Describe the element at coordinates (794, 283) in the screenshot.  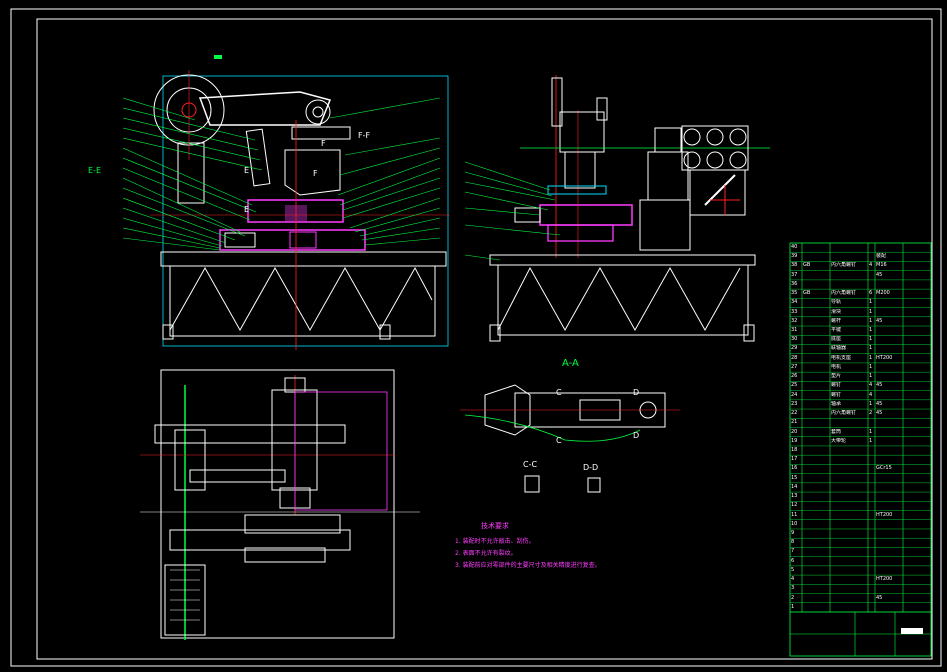
I see `bom-cell: 36` at that location.